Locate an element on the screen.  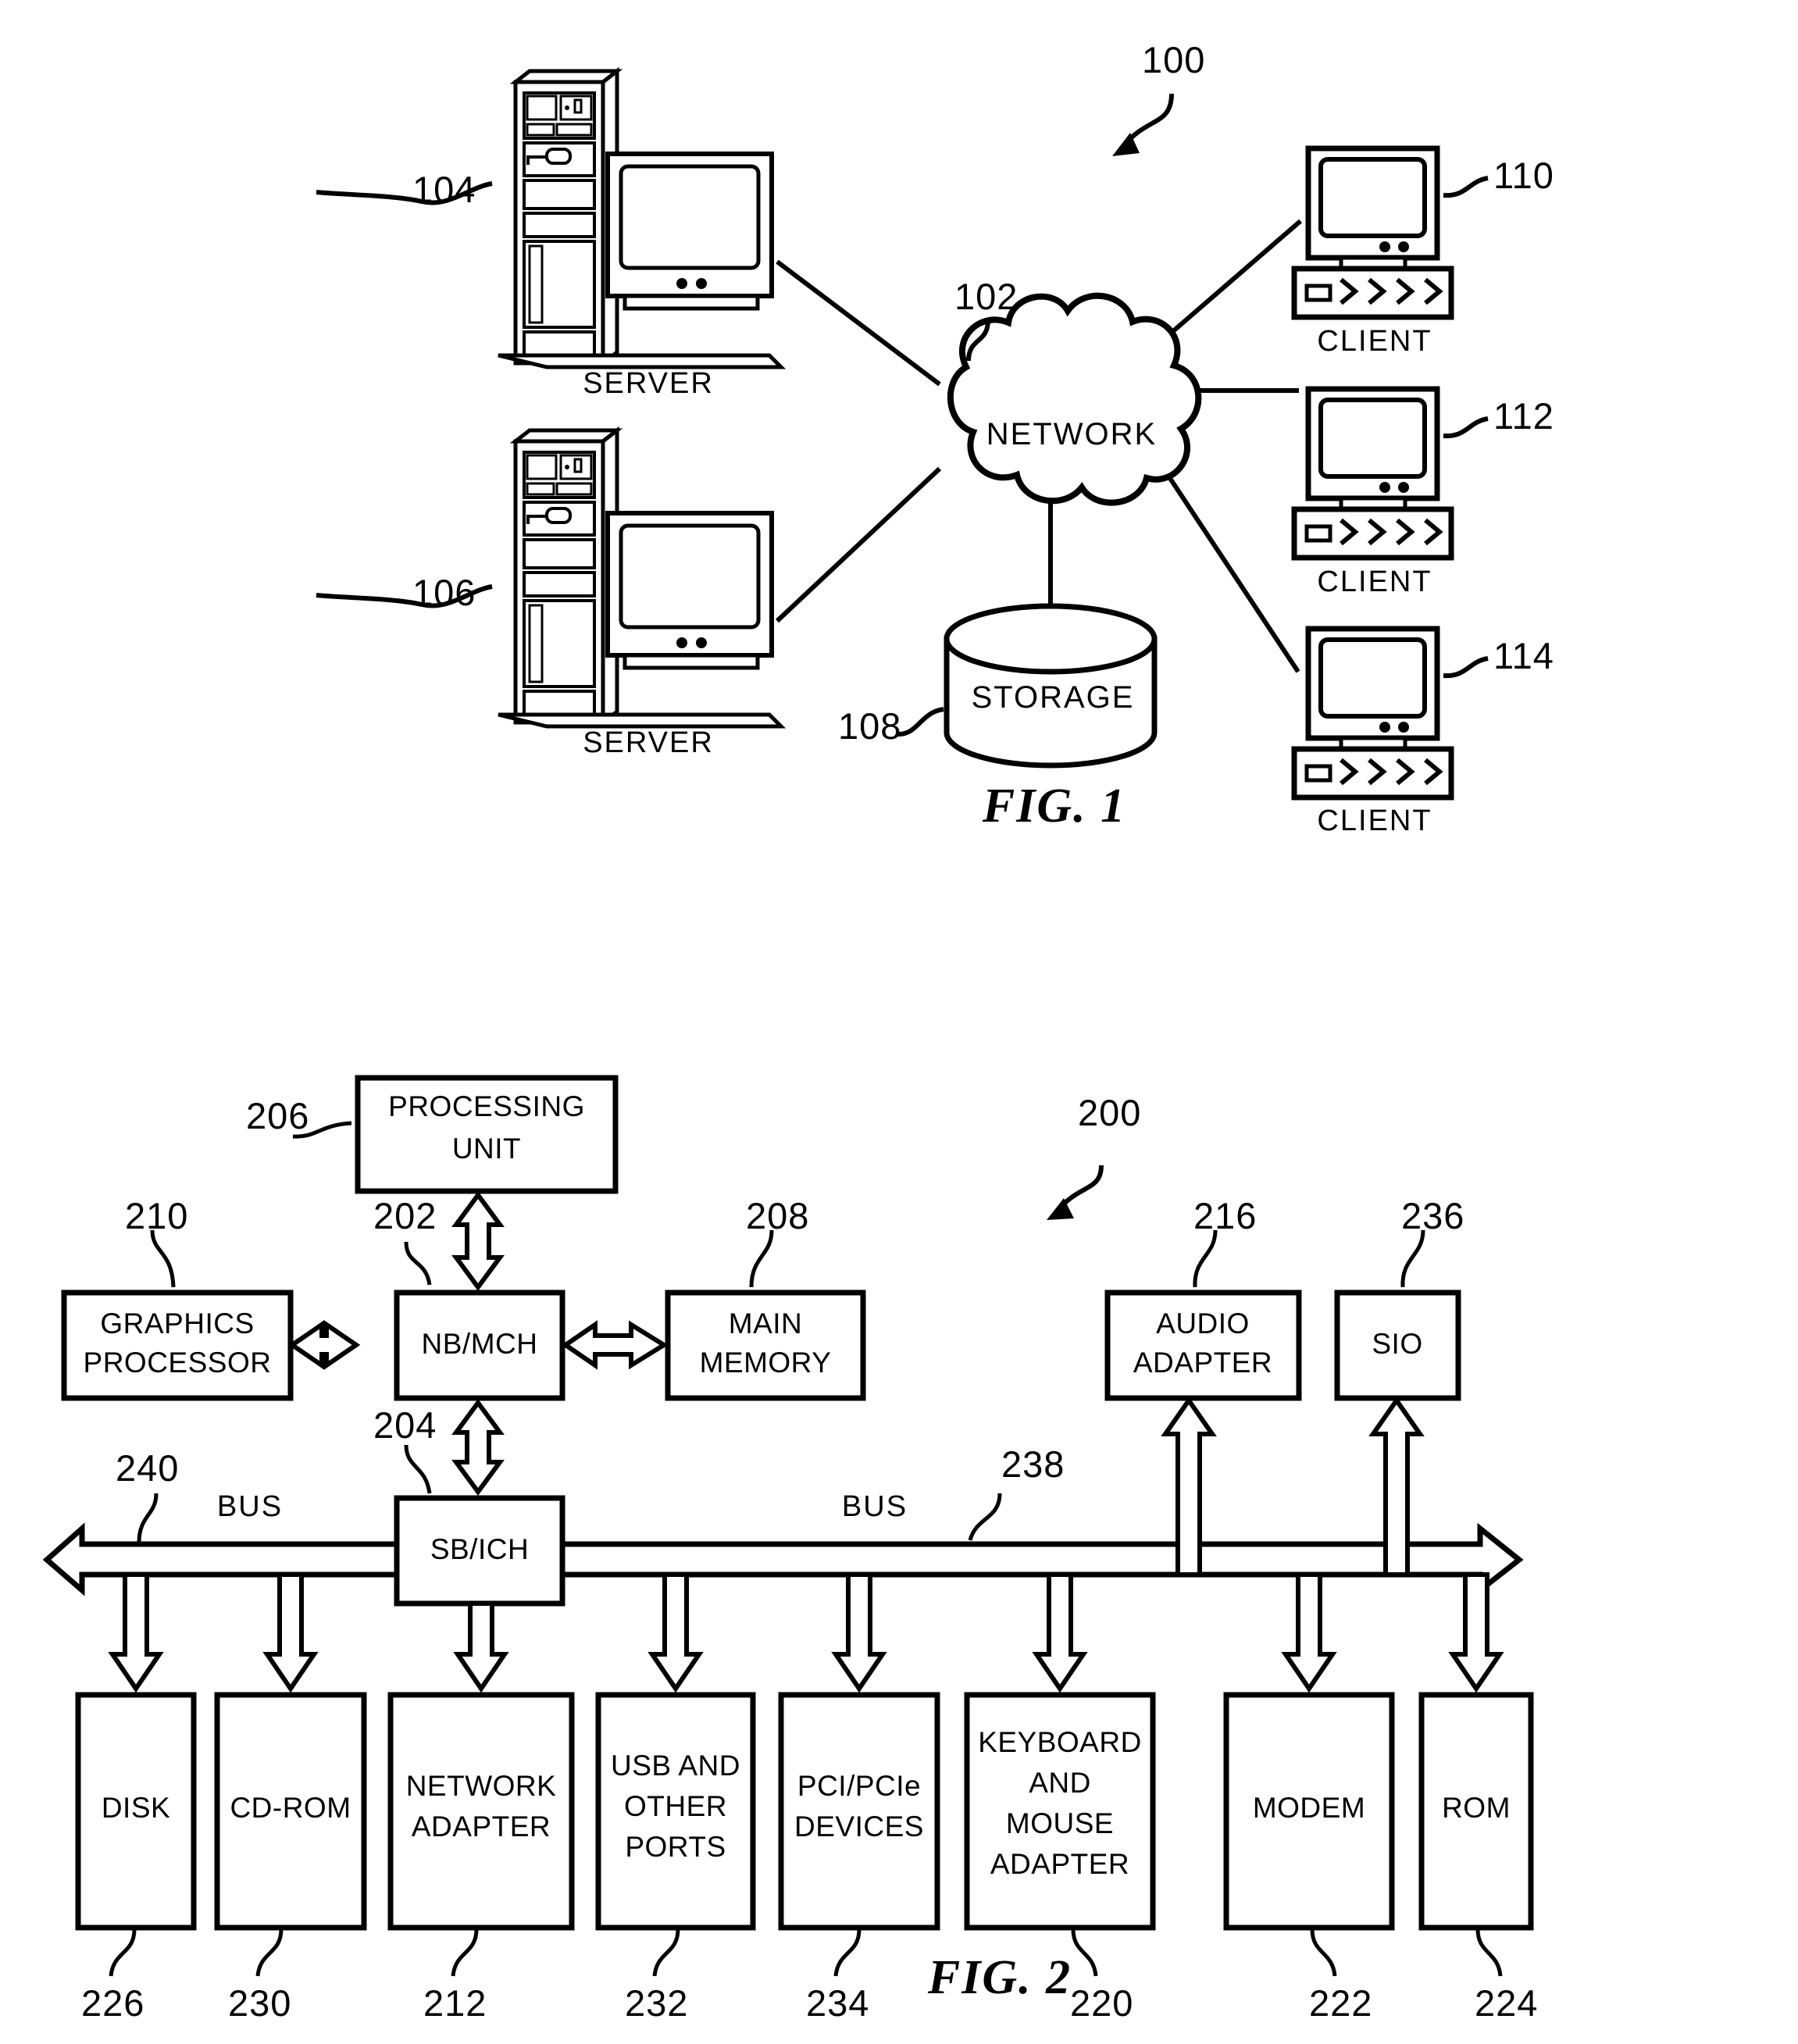
ref-number-202: 202 is located at coordinates (405, 1215).